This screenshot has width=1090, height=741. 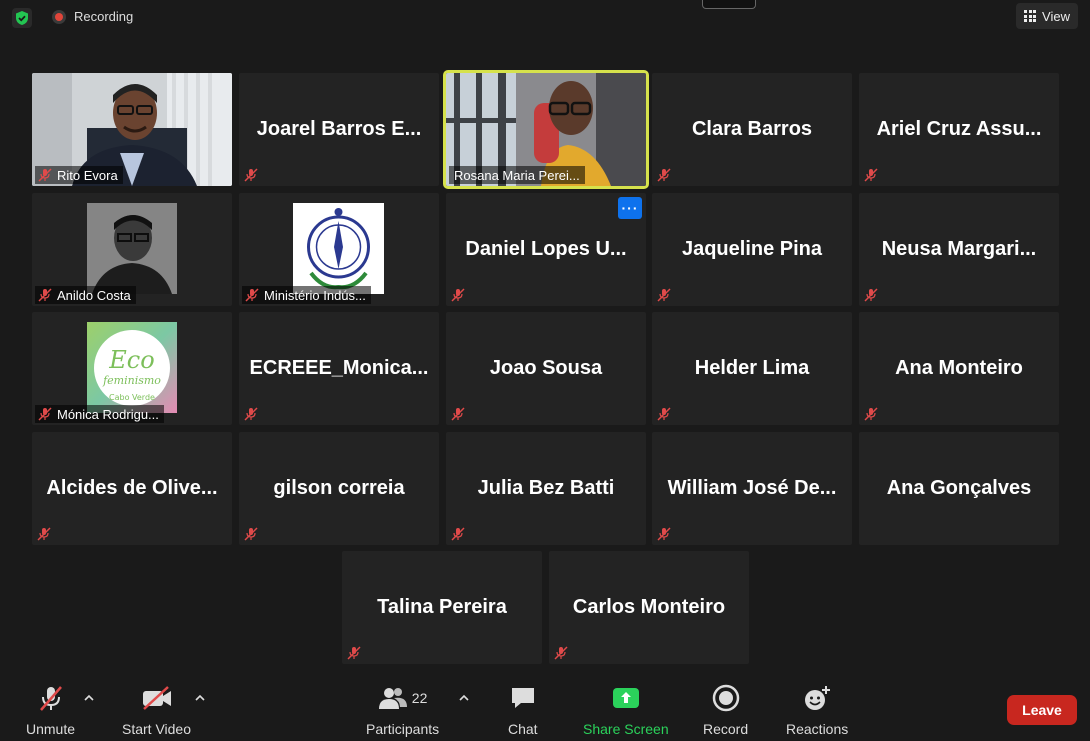 I want to click on participant-tile: Jaqueline Pina, so click(x=752, y=249).